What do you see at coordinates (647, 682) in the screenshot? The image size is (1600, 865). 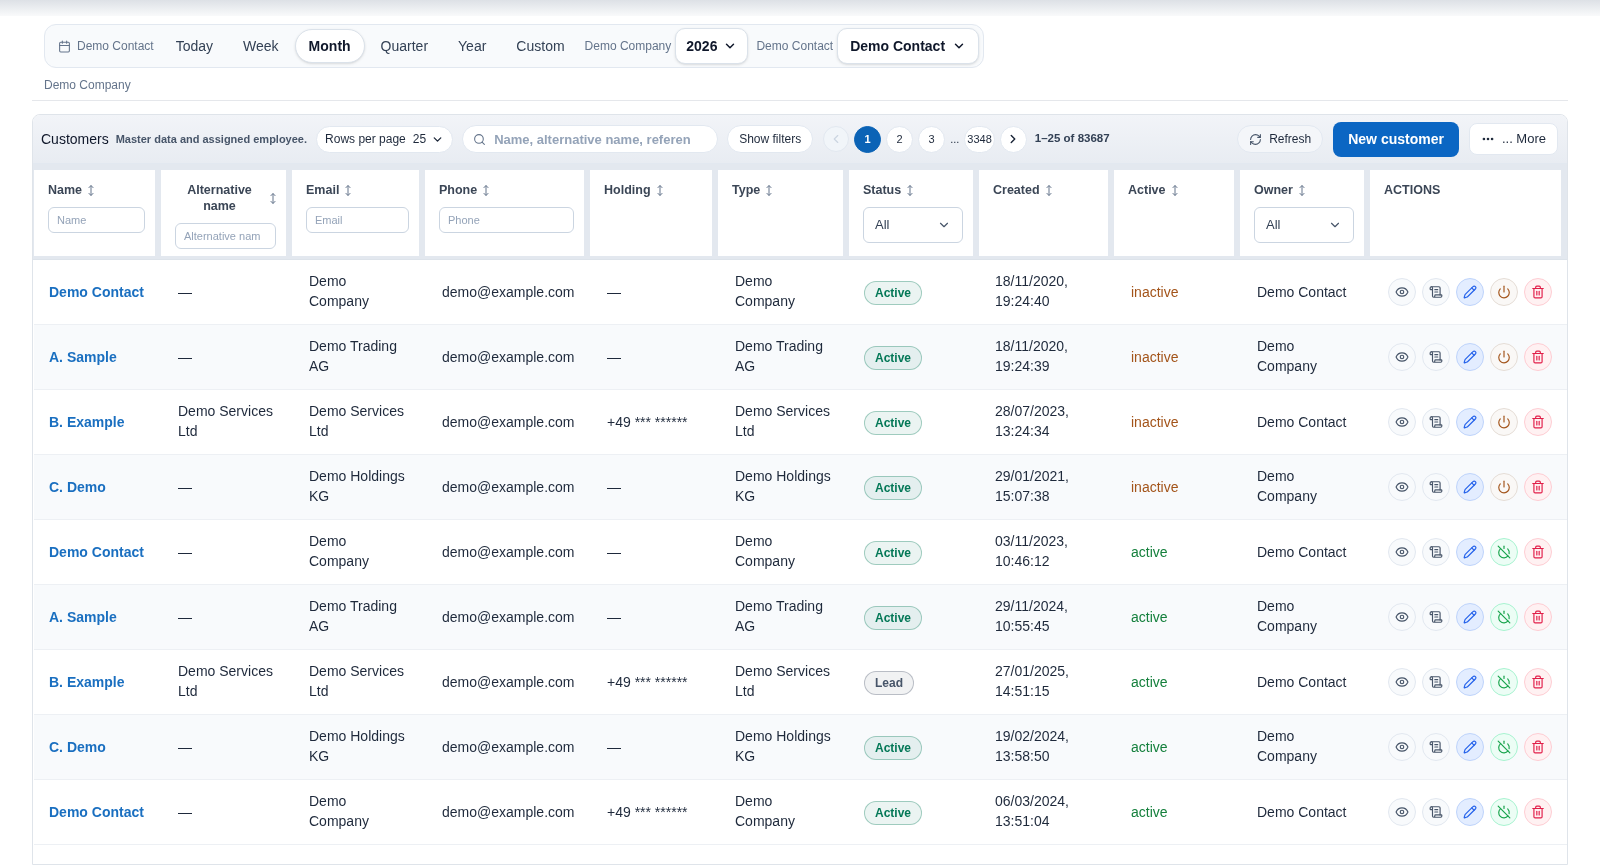 I see `phone-text: +49 *** ******` at bounding box center [647, 682].